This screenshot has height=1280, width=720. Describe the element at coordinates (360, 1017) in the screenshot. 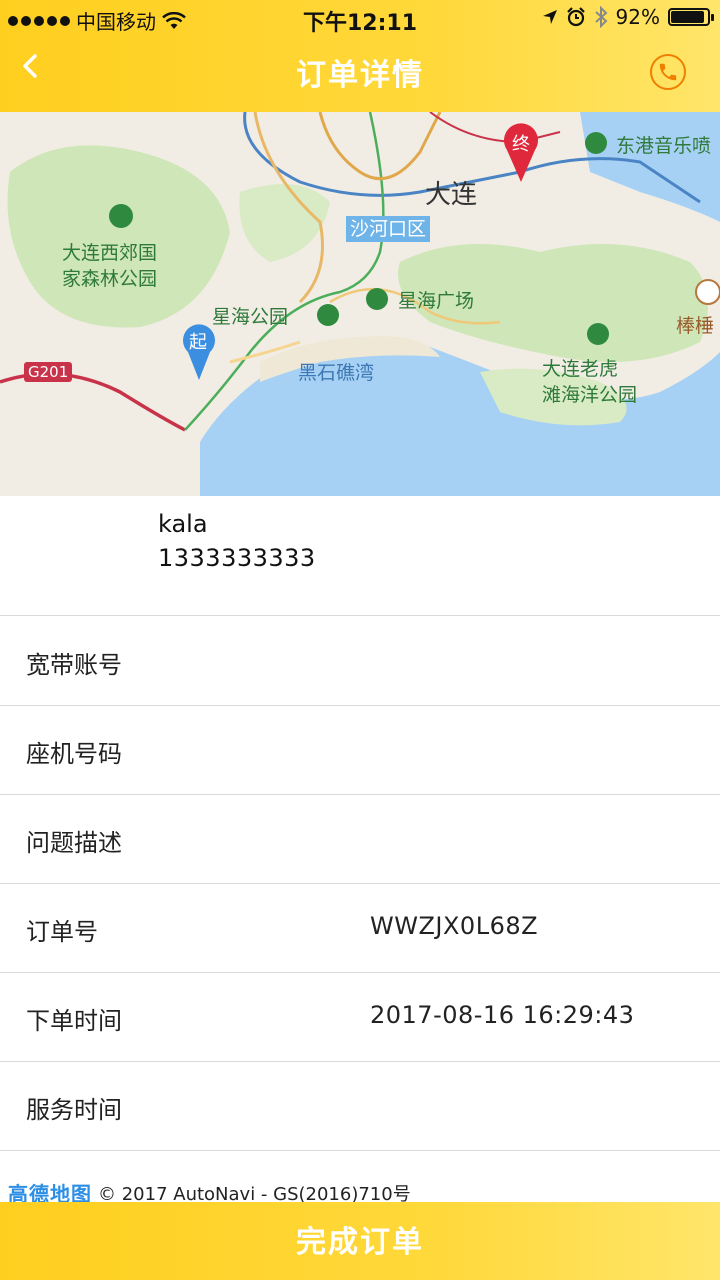

I see `row-order-time: 下单时间 2017-08-16 16:29:43` at that location.